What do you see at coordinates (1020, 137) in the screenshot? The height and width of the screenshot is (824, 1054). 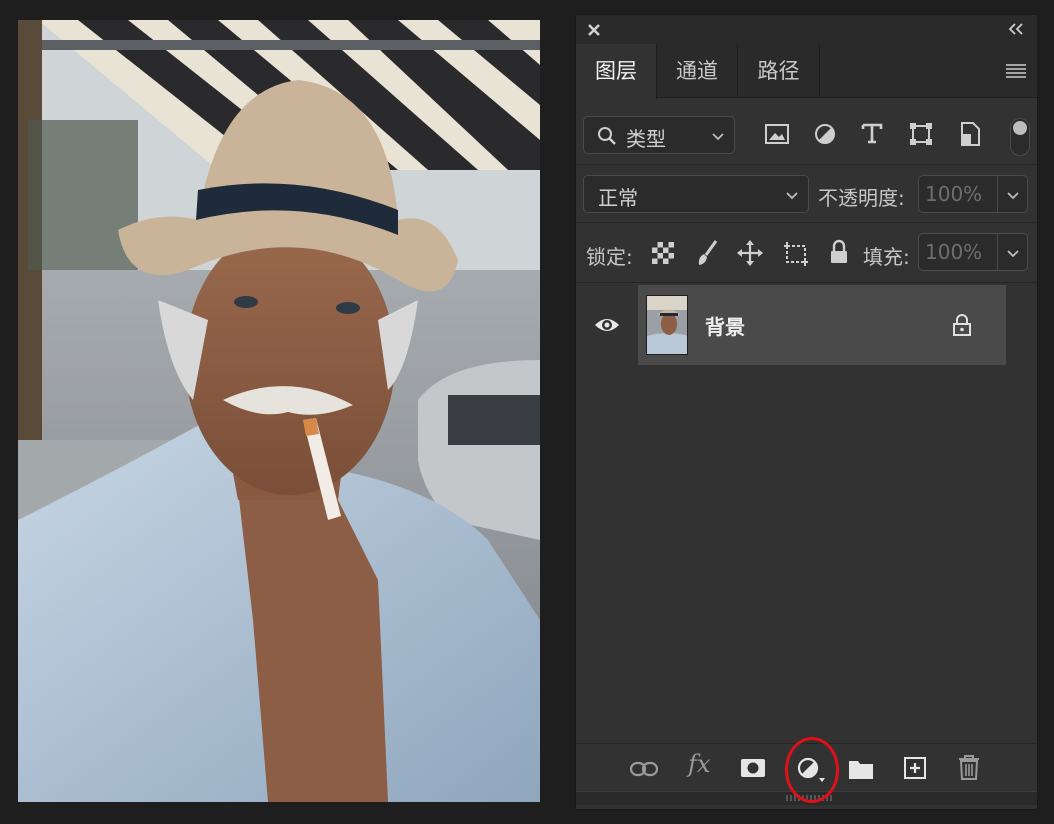 I see `filter-toggle` at bounding box center [1020, 137].